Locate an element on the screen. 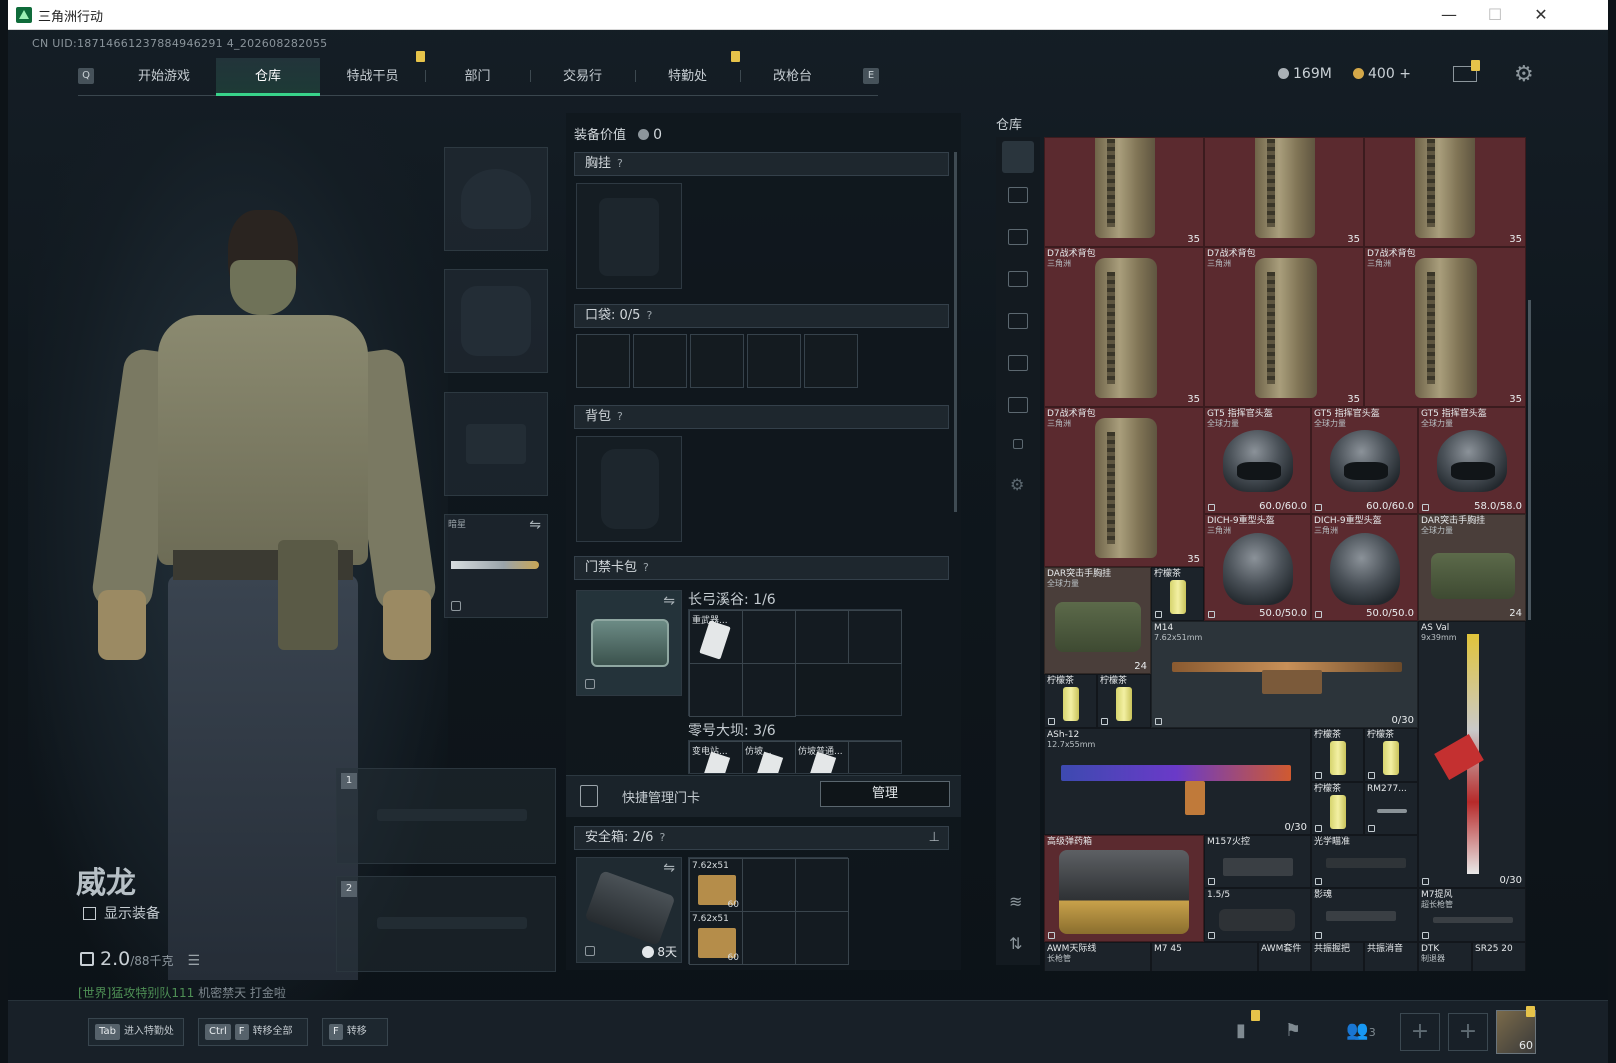 The width and height of the screenshot is (1616, 1063). warehouse-item: 光学瞄准 is located at coordinates (1364, 861).